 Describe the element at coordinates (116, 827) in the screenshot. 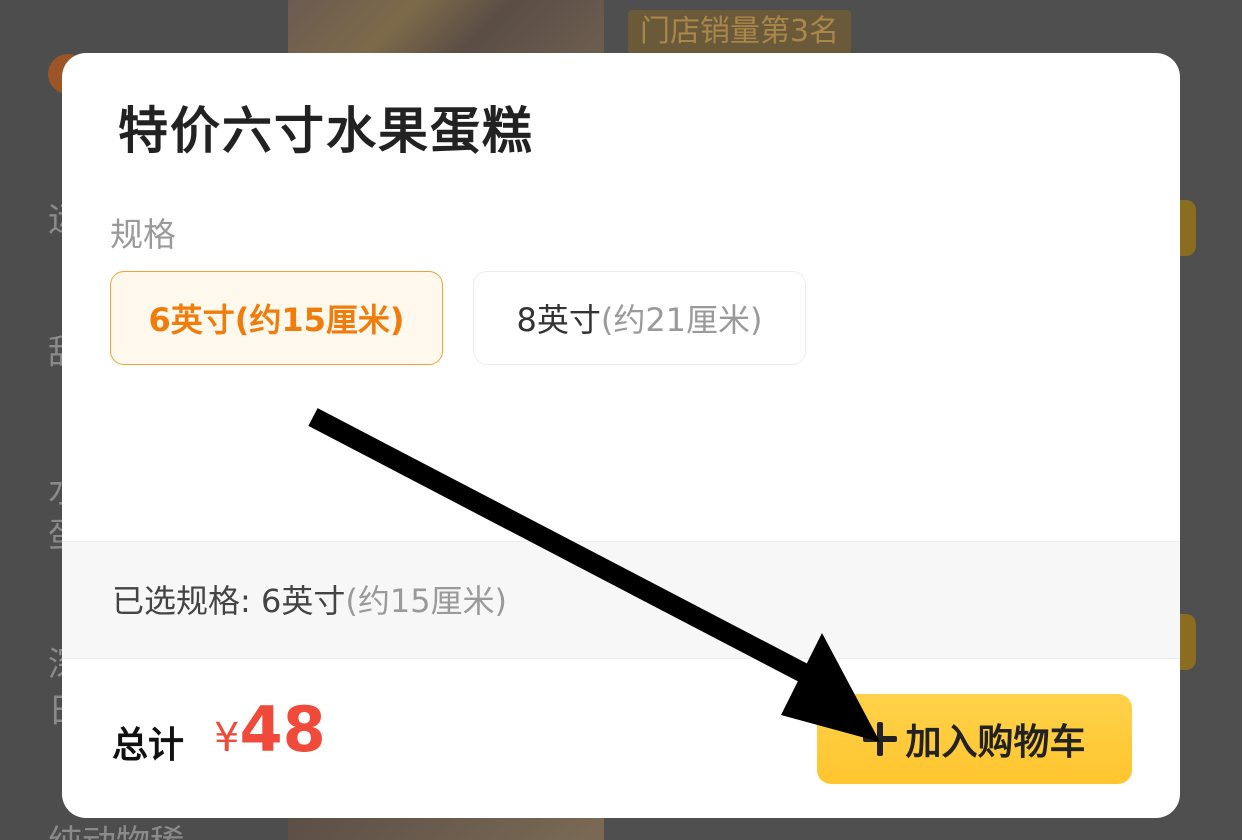

I see `background-category-label: 纯动物稀` at that location.